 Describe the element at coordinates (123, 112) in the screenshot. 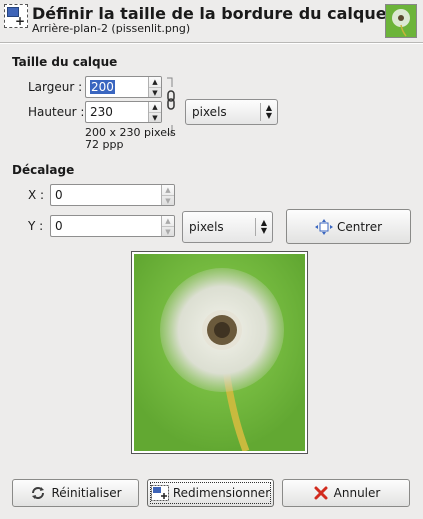

I see `height-spin: 230 ▲ ▼` at that location.